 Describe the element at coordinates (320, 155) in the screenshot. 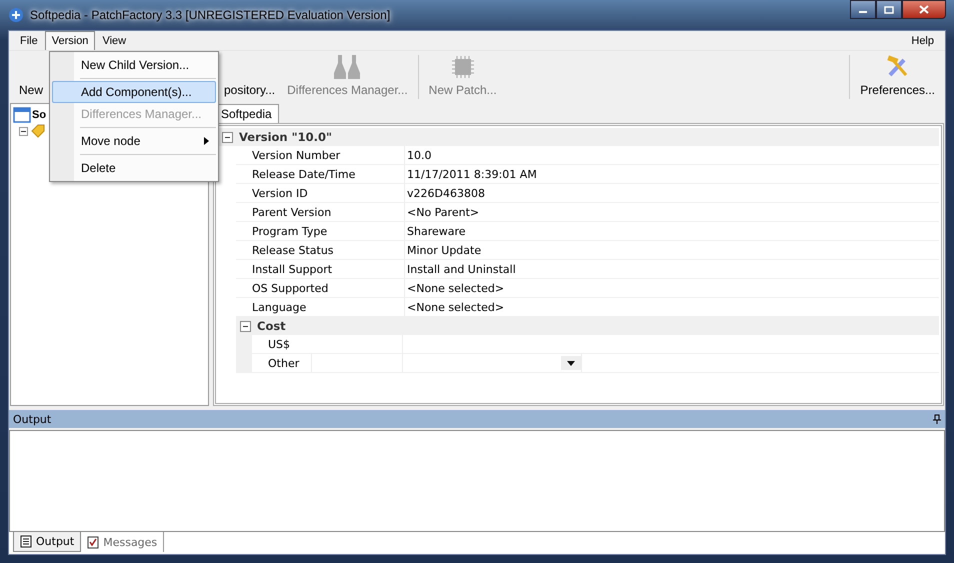

I see `property-name: Version Number` at that location.